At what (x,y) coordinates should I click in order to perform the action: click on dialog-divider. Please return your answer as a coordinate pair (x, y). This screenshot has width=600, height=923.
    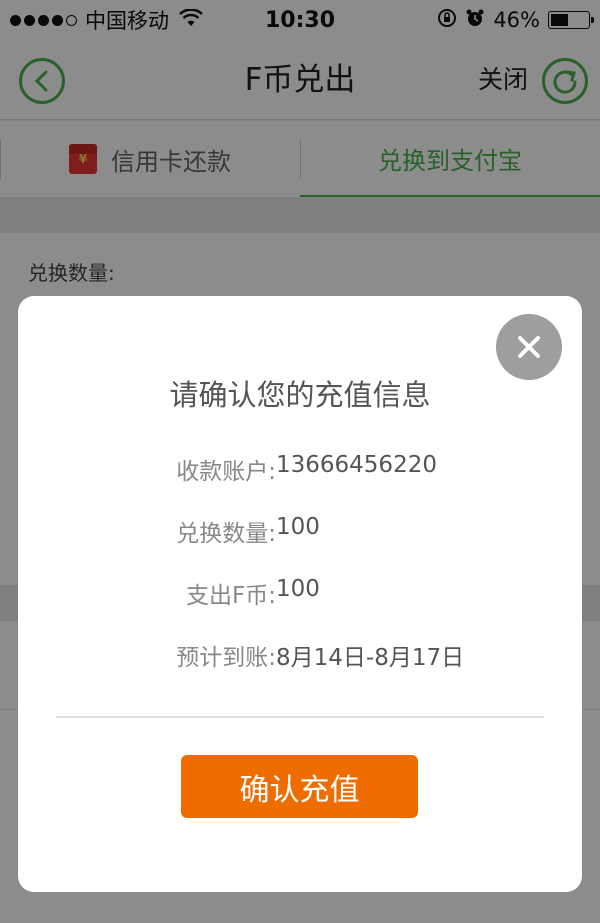
    Looking at the image, I should click on (300, 717).